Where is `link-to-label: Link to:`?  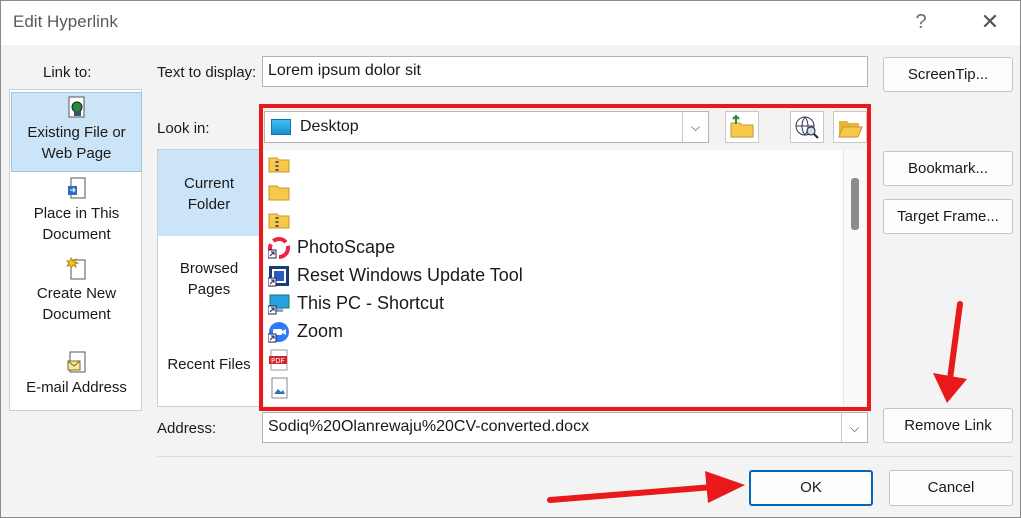
link-to-label: Link to: is located at coordinates (67, 72).